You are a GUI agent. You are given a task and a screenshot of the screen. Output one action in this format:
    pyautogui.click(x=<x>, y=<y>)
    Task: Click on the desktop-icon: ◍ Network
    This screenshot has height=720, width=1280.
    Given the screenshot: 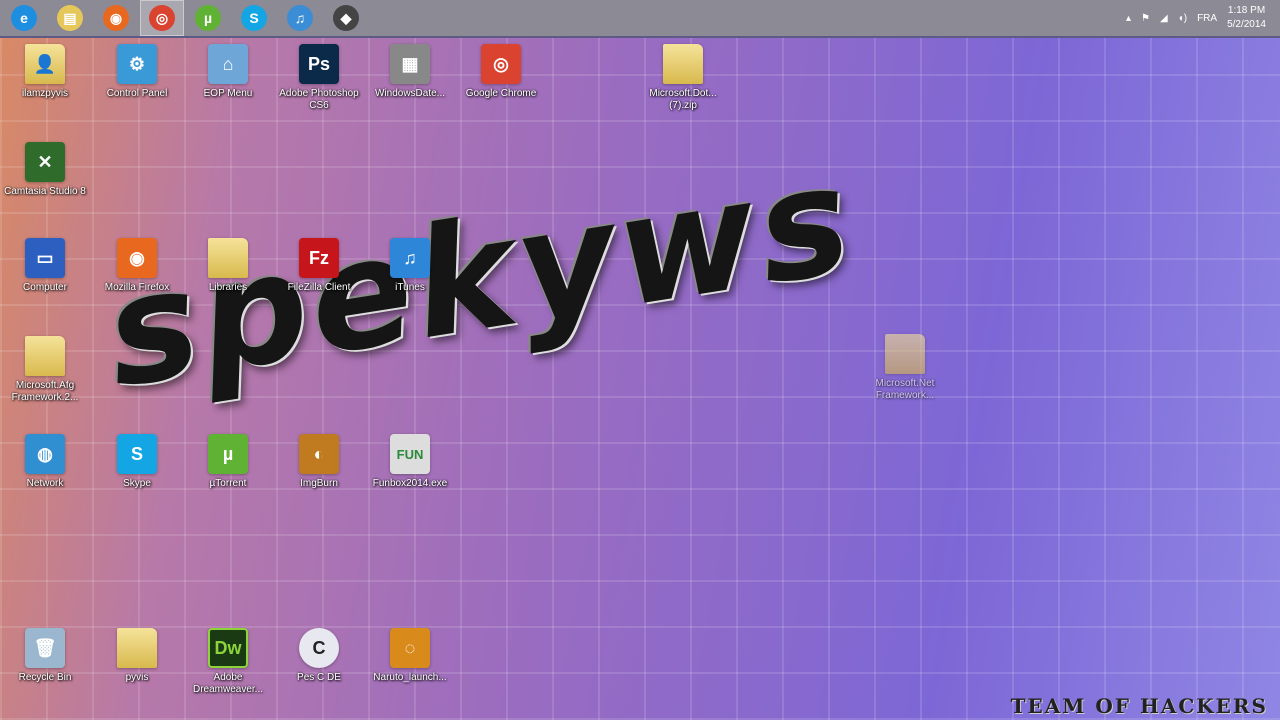 What is the action you would take?
    pyautogui.click(x=45, y=462)
    